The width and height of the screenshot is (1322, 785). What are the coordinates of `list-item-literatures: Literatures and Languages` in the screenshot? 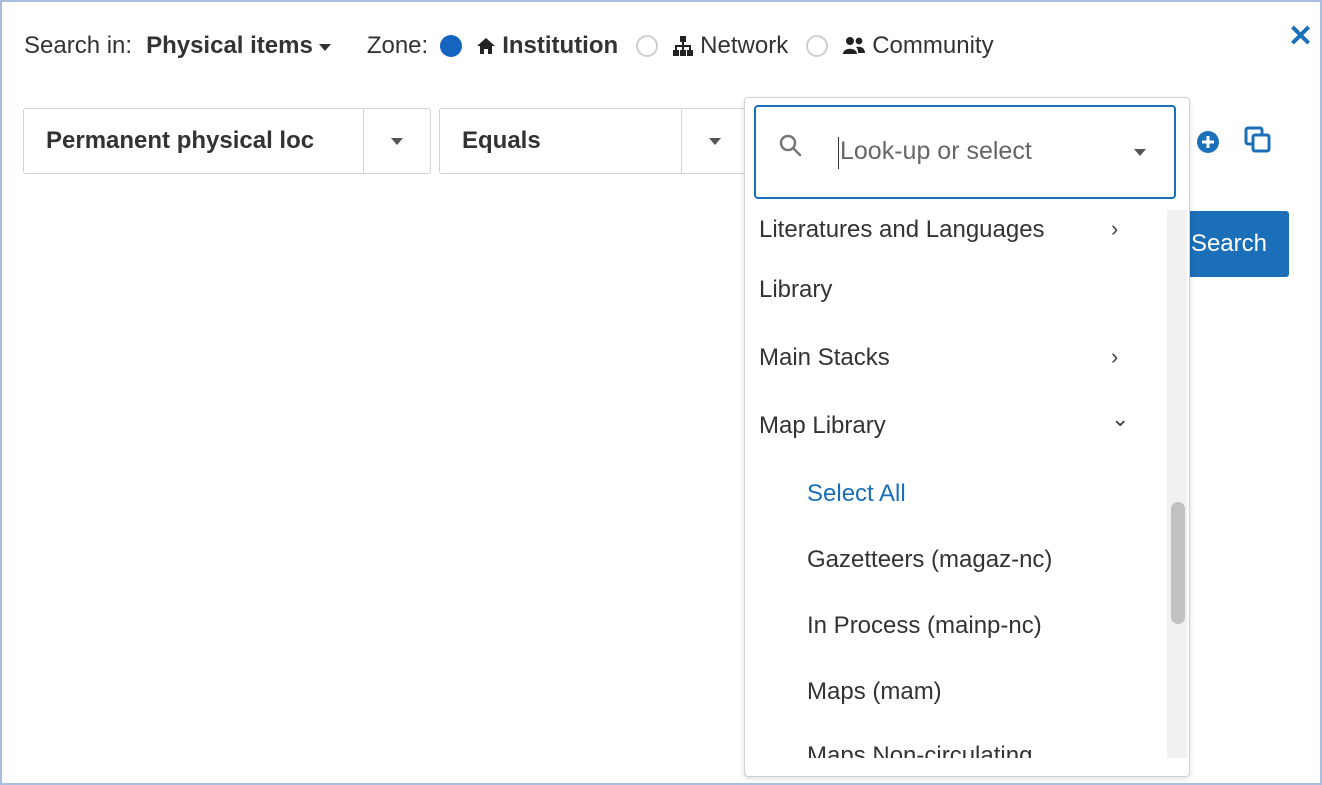 It's located at (902, 230).